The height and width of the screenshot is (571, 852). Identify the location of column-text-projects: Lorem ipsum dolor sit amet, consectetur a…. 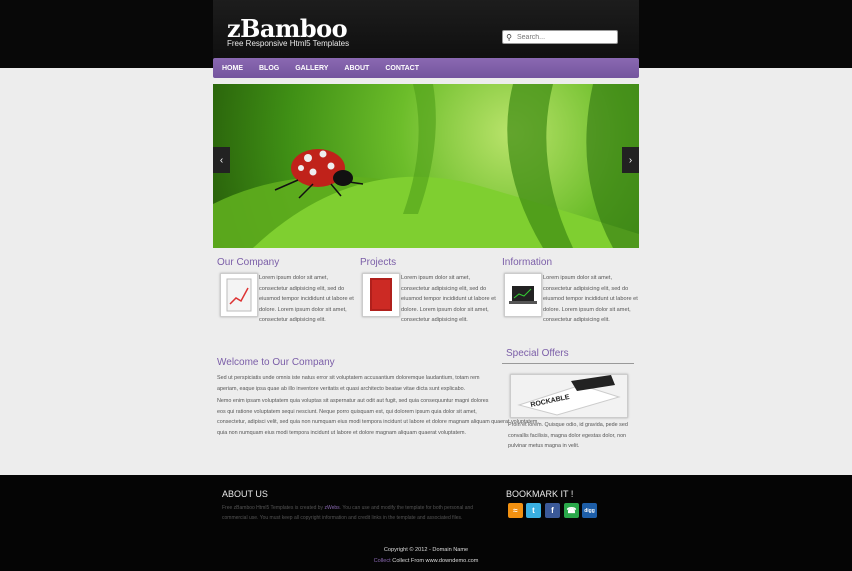
(448, 299).